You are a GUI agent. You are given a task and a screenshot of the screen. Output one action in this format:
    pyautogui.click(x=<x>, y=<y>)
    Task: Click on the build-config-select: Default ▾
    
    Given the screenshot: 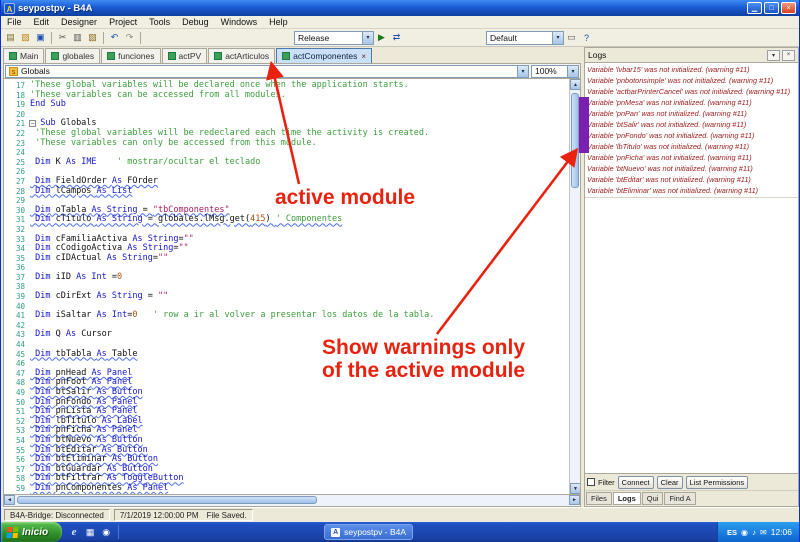 What is the action you would take?
    pyautogui.click(x=525, y=37)
    